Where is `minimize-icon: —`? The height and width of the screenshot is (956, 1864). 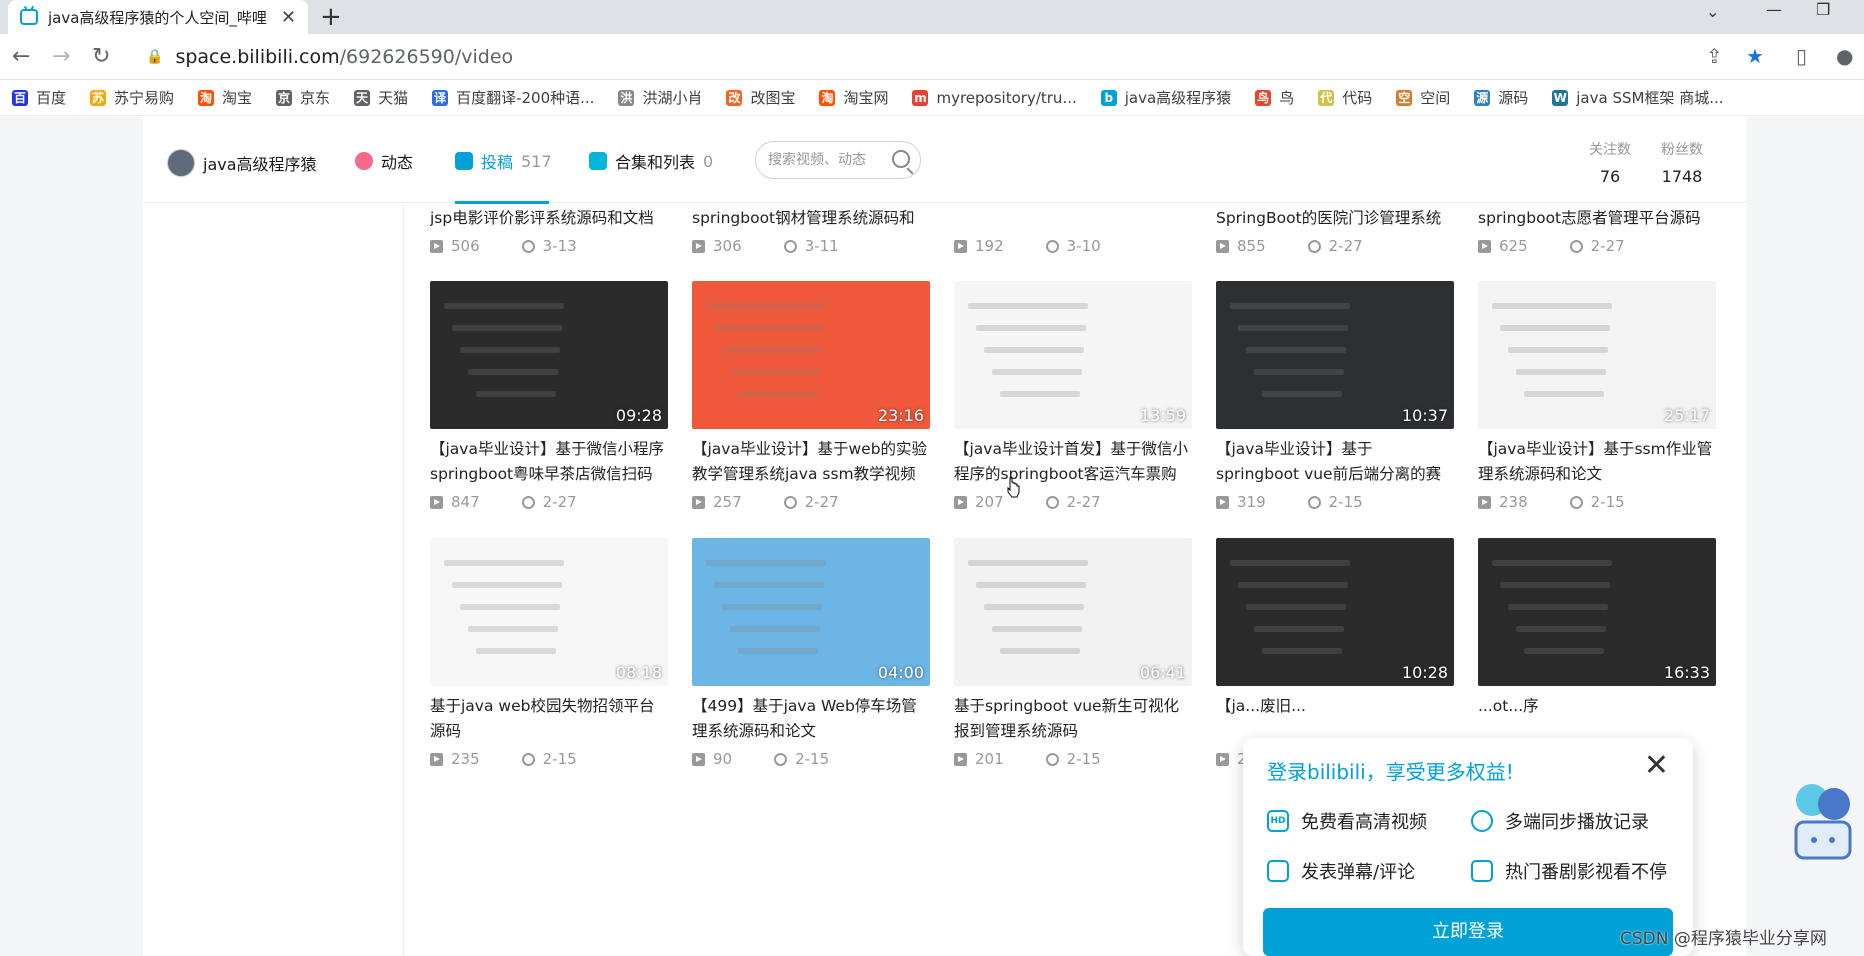
minimize-icon: — is located at coordinates (1774, 11).